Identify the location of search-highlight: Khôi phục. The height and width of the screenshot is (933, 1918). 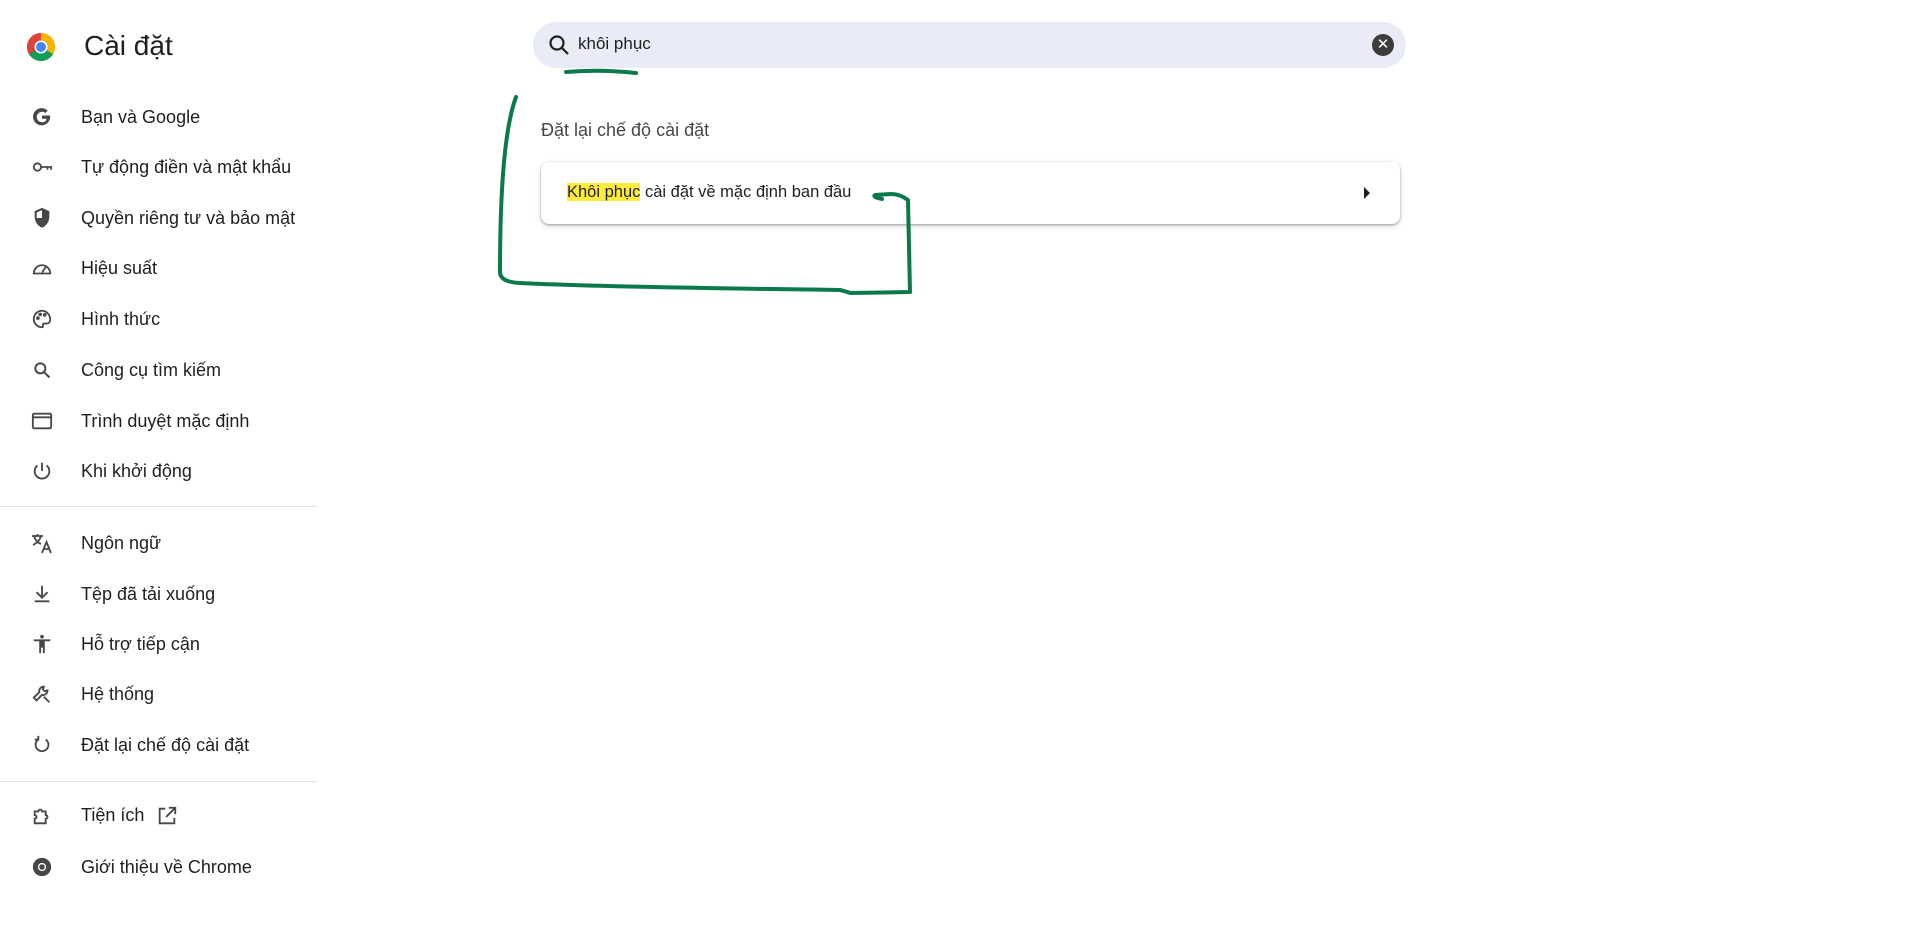
(604, 192).